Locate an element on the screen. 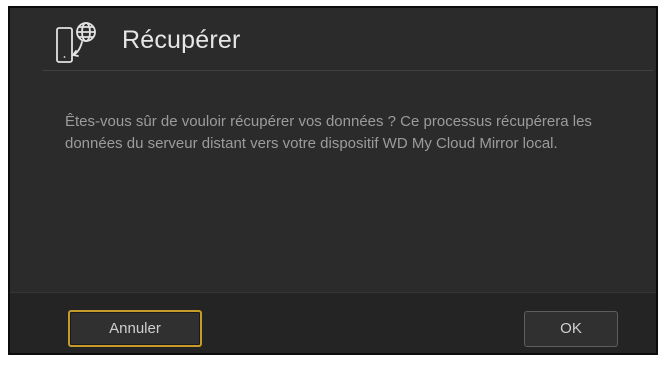 The width and height of the screenshot is (670, 365). header-divider is located at coordinates (347, 70).